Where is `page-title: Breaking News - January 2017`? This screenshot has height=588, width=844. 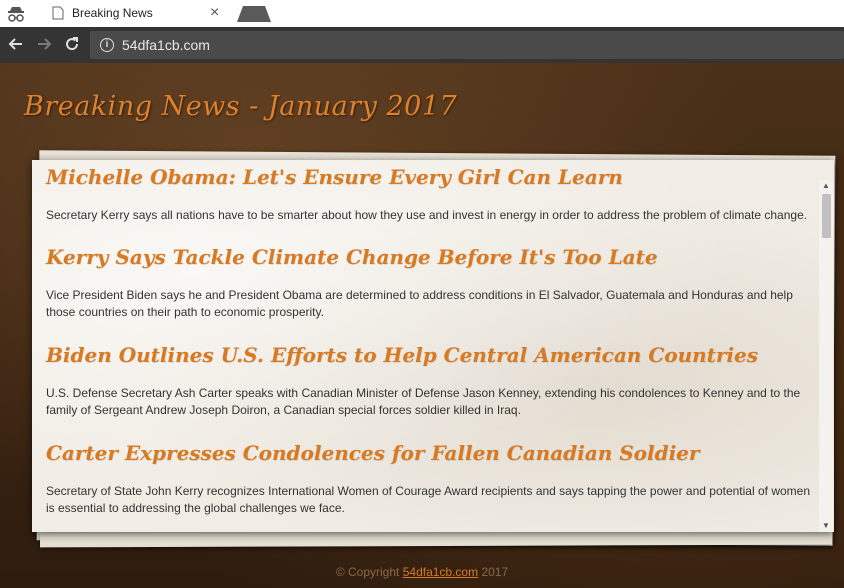
page-title: Breaking News - January 2017 is located at coordinates (241, 106).